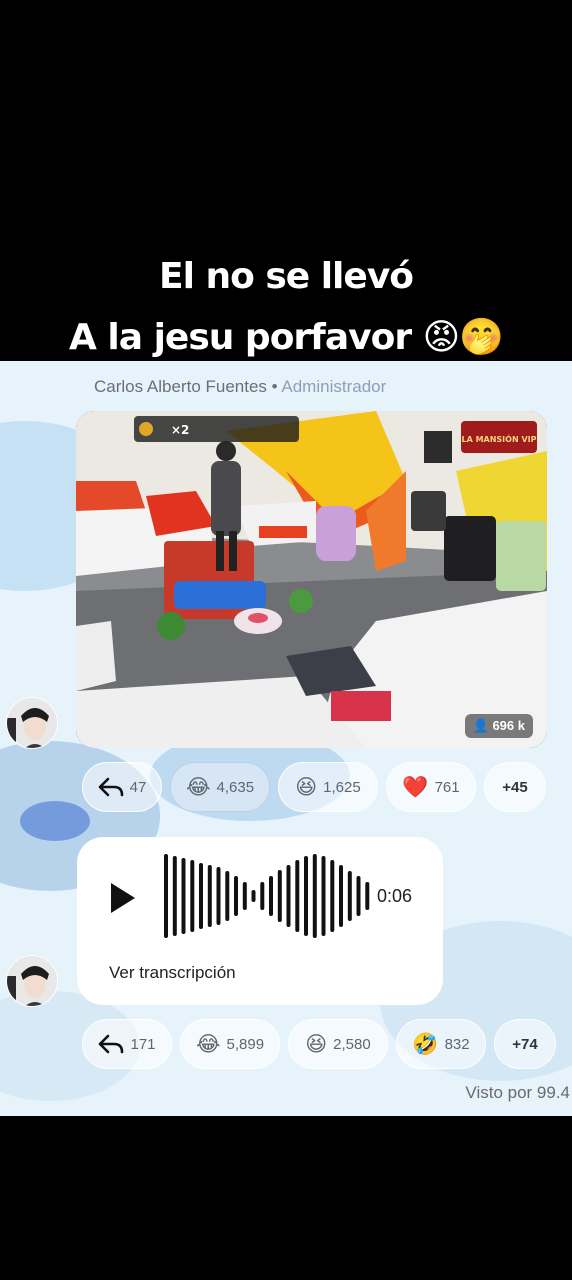 This screenshot has height=1280, width=572. What do you see at coordinates (127, 1044) in the screenshot?
I see `reply-pill: 171` at bounding box center [127, 1044].